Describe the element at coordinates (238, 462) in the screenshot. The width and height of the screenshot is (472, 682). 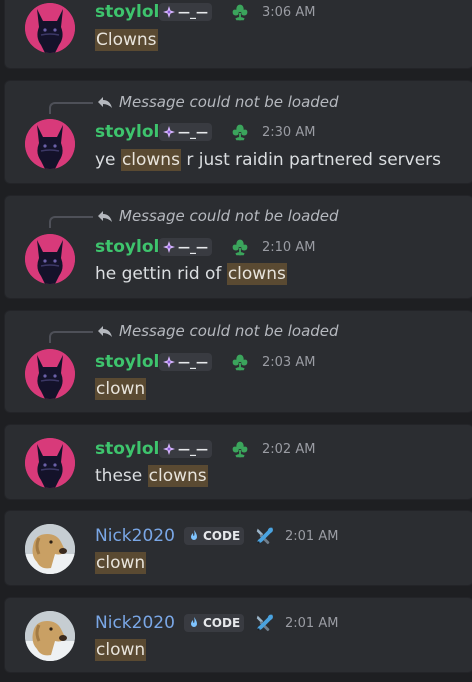
I see `message-result-card: stoylol —_— 2:02 AM these clowns` at that location.